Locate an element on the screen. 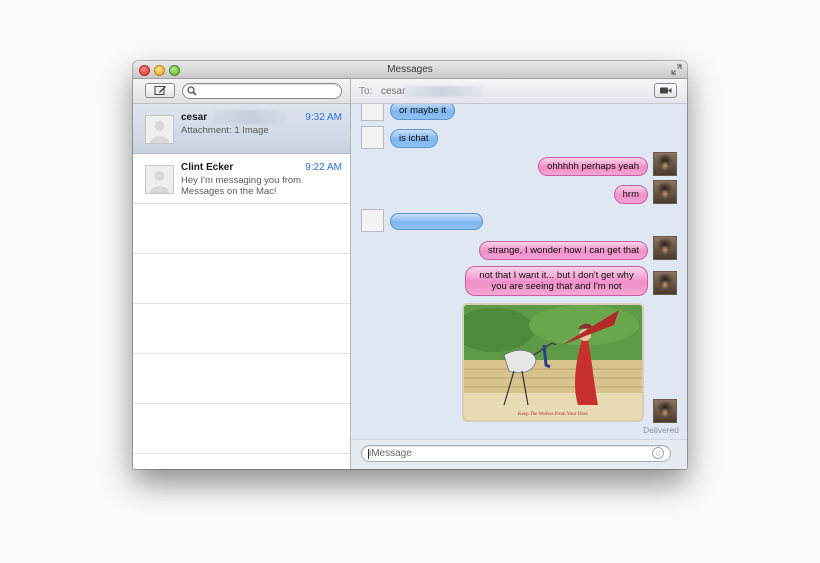 This screenshot has height=563, width=820. video-call-button is located at coordinates (665, 90).